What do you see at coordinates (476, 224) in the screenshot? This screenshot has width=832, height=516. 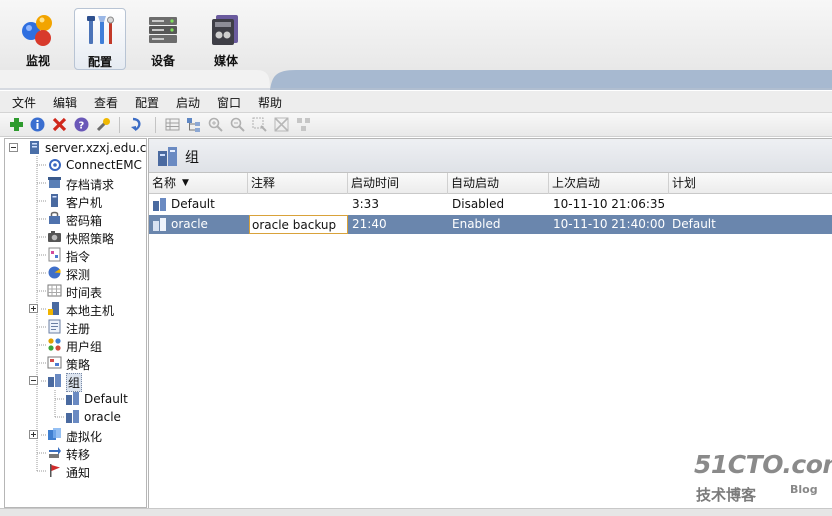 I see `cell-autostart: Enabled` at bounding box center [476, 224].